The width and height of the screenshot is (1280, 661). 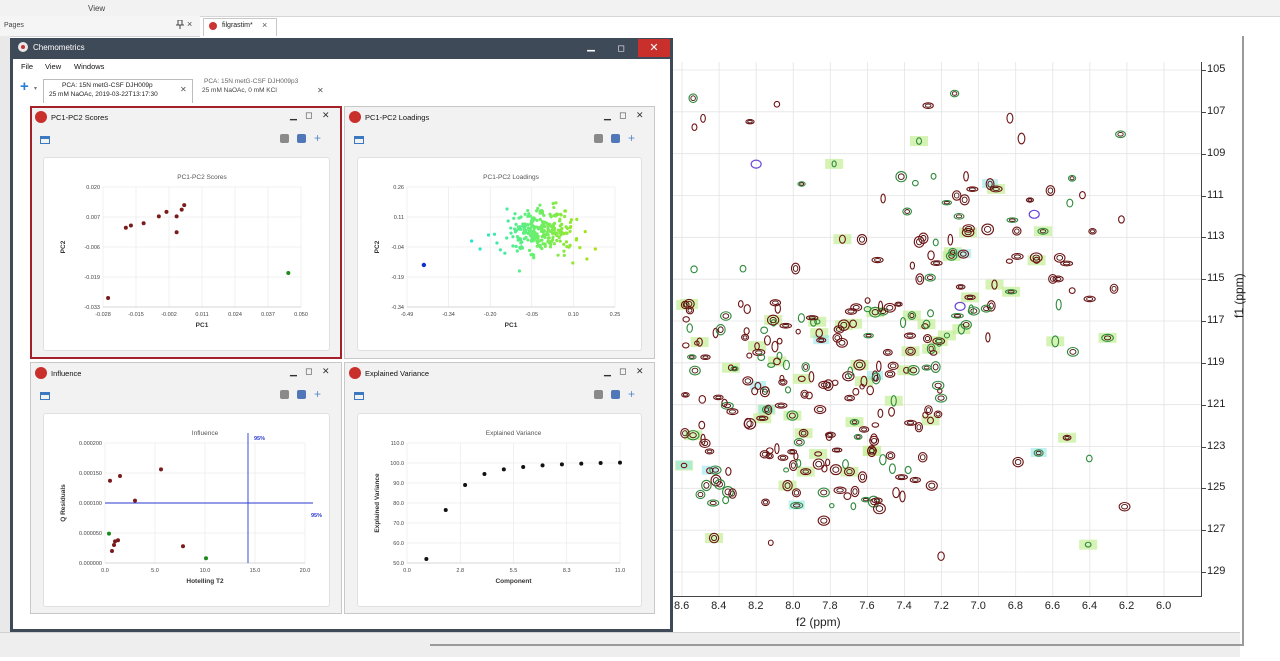 What do you see at coordinates (355, 373) in the screenshot?
I see `panel-logo-icon` at bounding box center [355, 373].